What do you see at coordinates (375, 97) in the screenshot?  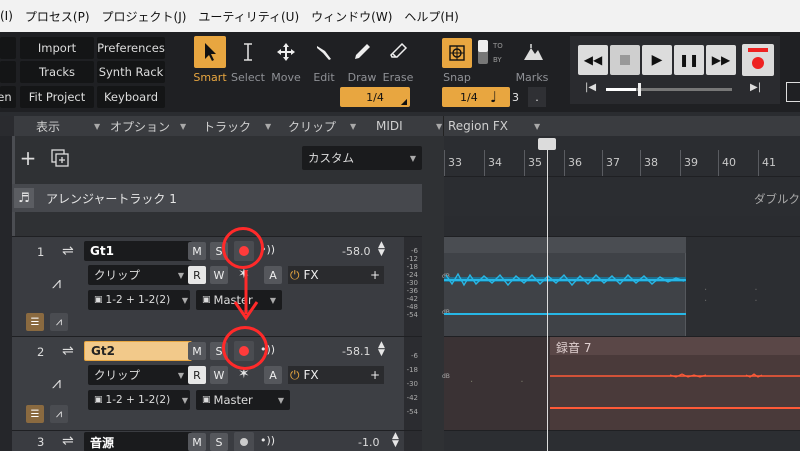 I see `tool-resolution-select: 1/4 ◢` at bounding box center [375, 97].